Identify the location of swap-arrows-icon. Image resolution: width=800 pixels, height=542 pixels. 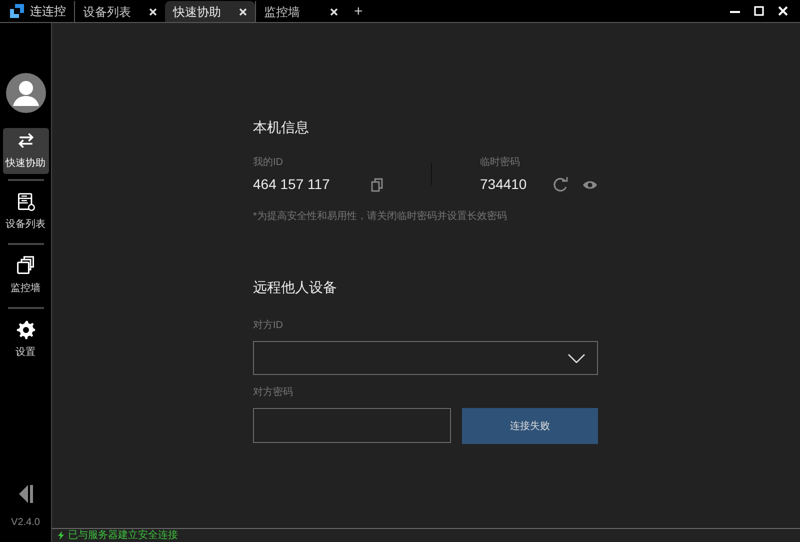
(26, 141).